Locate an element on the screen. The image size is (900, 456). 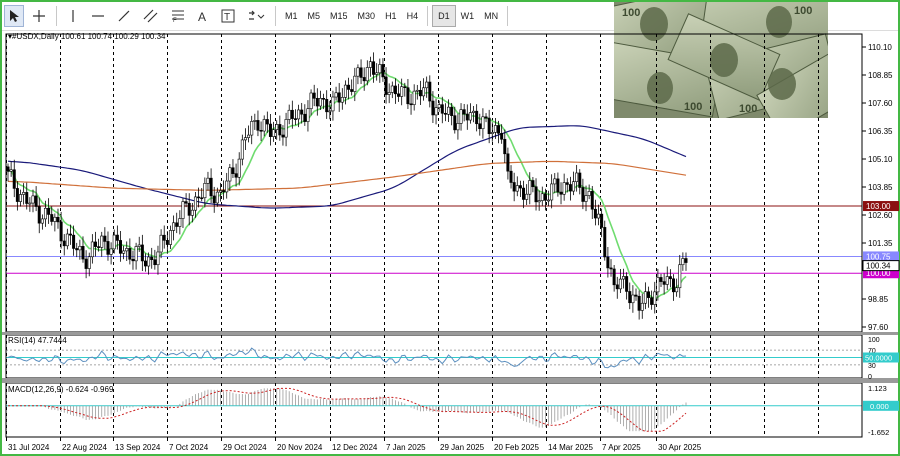
timeframe-m5: M5 is located at coordinates (314, 16).